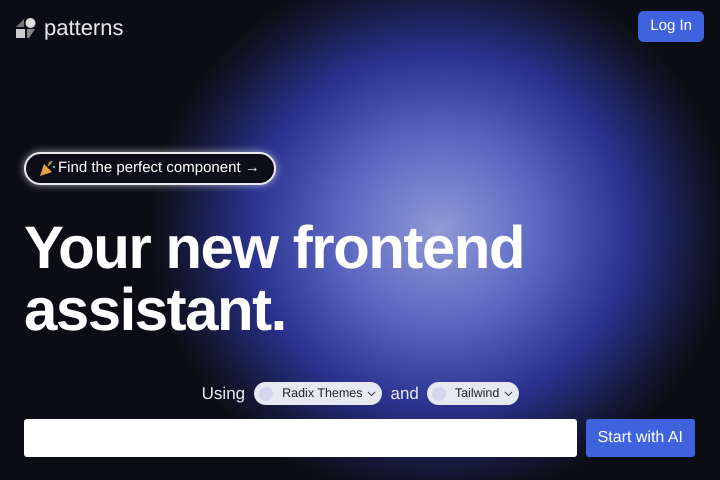 This screenshot has height=480, width=720. Describe the element at coordinates (671, 26) in the screenshot. I see `login-button: Log In` at that location.